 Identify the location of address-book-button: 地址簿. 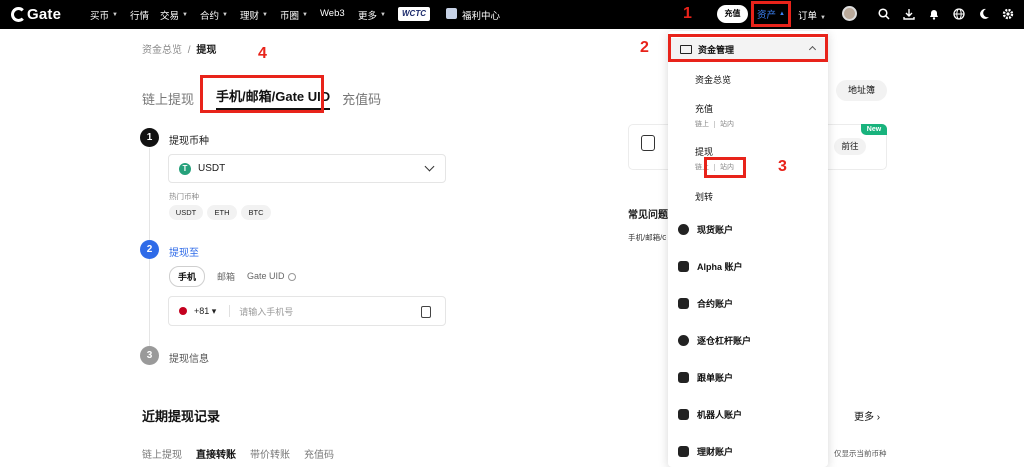
(861, 90).